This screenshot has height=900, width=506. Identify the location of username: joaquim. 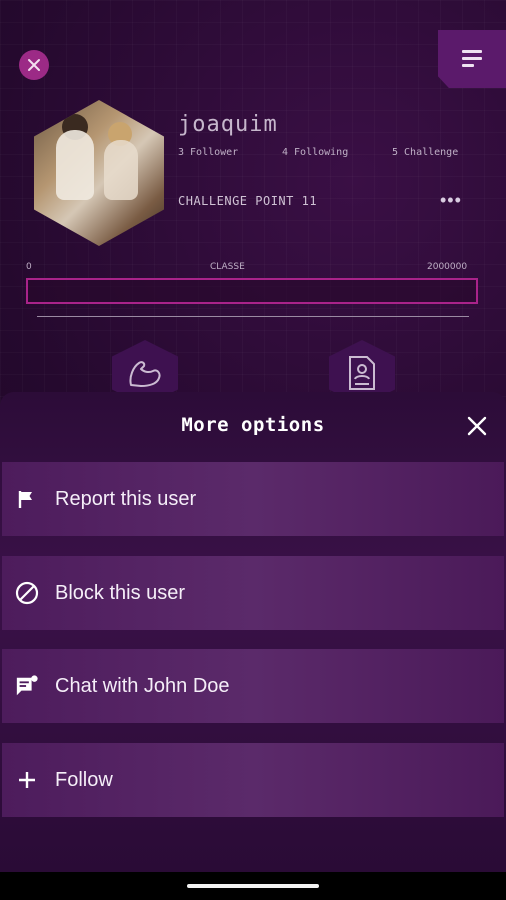
(228, 124).